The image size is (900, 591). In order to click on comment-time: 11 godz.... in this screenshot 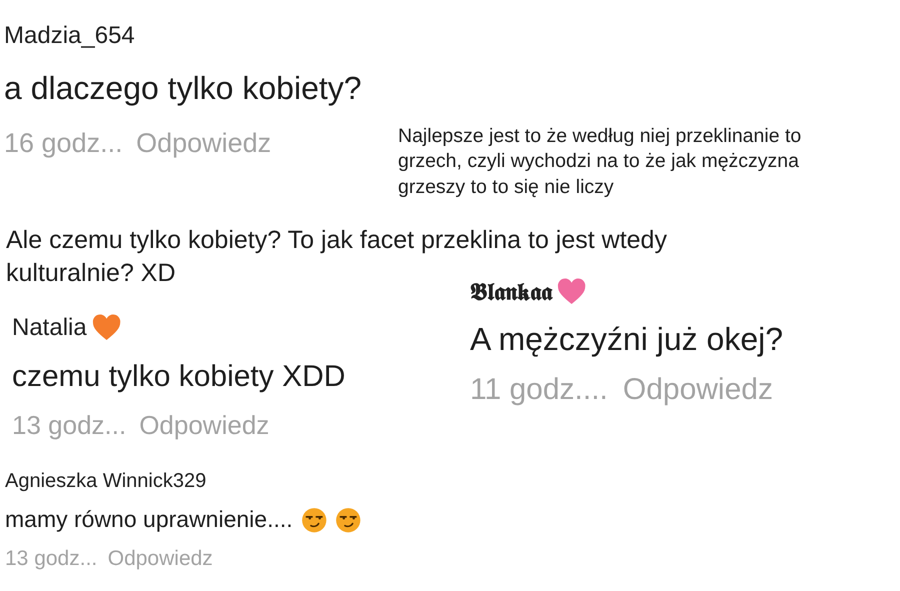, I will do `click(539, 389)`.